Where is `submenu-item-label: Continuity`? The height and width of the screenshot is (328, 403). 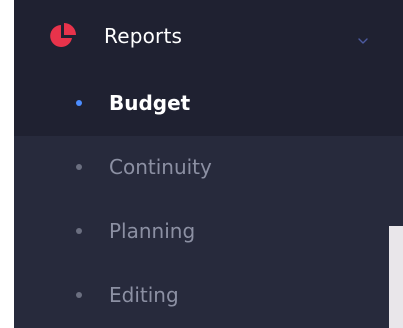
submenu-item-label: Continuity is located at coordinates (160, 167).